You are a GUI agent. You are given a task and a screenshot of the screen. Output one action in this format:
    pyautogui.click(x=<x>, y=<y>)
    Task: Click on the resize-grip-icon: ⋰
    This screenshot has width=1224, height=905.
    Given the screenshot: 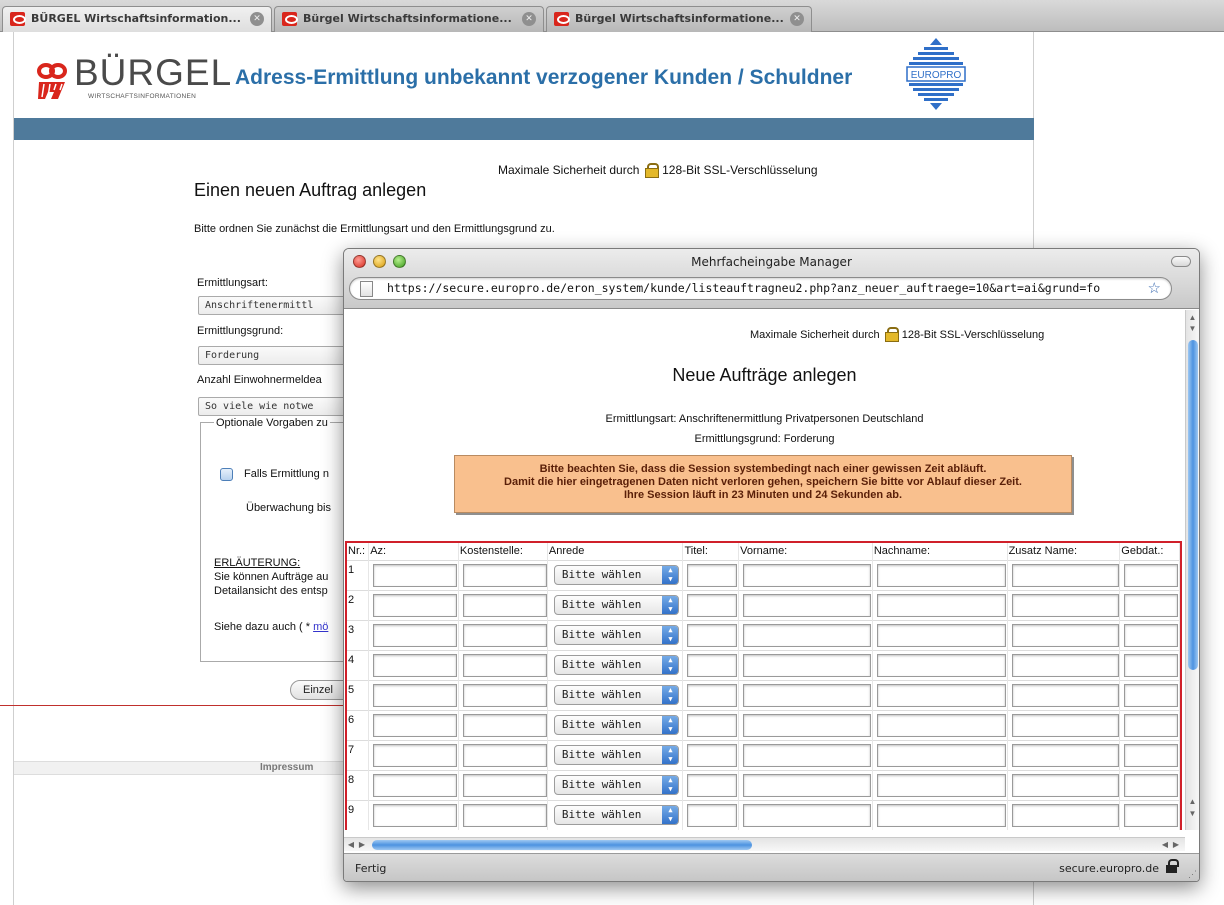 What is the action you would take?
    pyautogui.click(x=1192, y=874)
    